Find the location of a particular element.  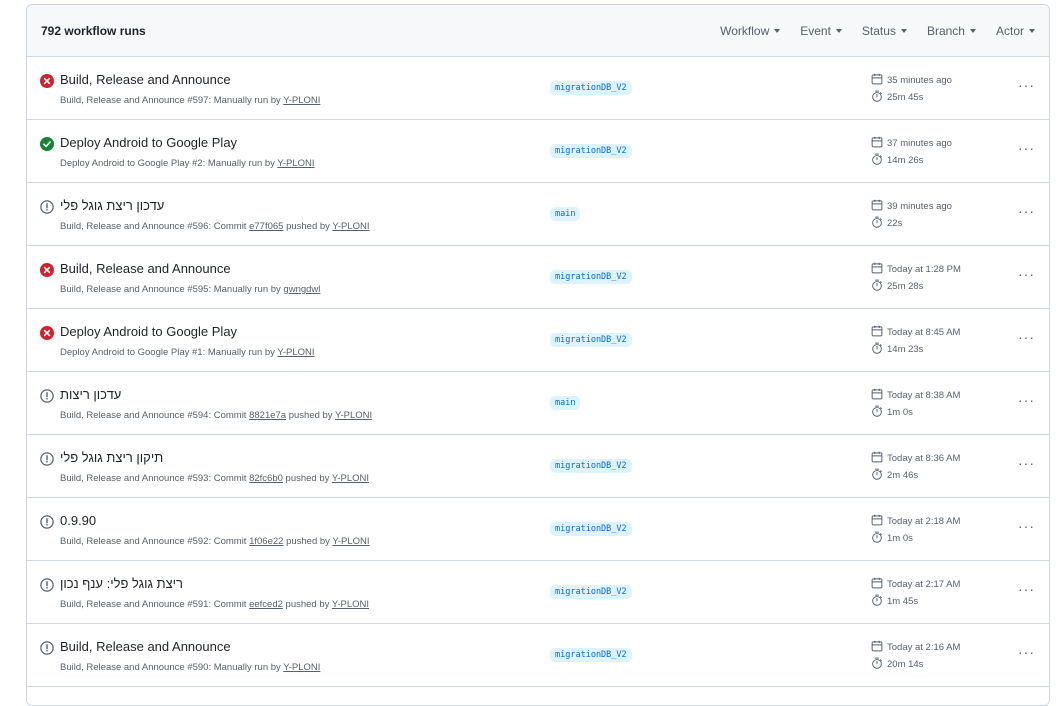

runs-count: 792 workflow runs is located at coordinates (93, 30).